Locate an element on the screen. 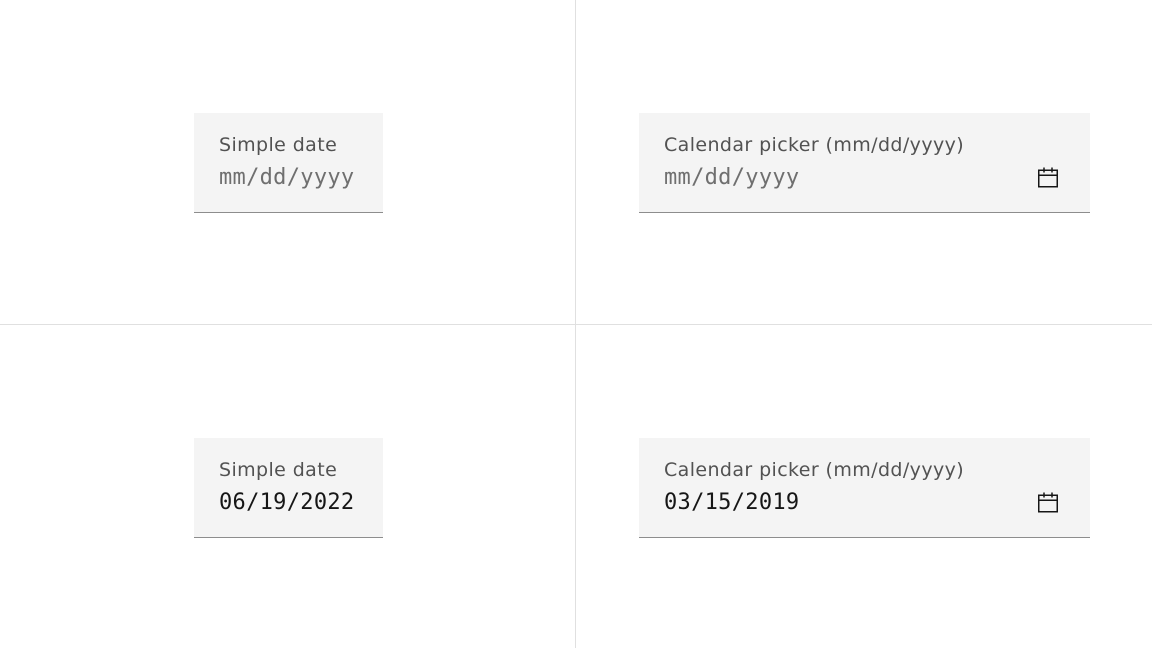  calendar-picker-field-filled: Calendar picker (mm/dd/yyyy) 03/15/2019 is located at coordinates (864, 488).